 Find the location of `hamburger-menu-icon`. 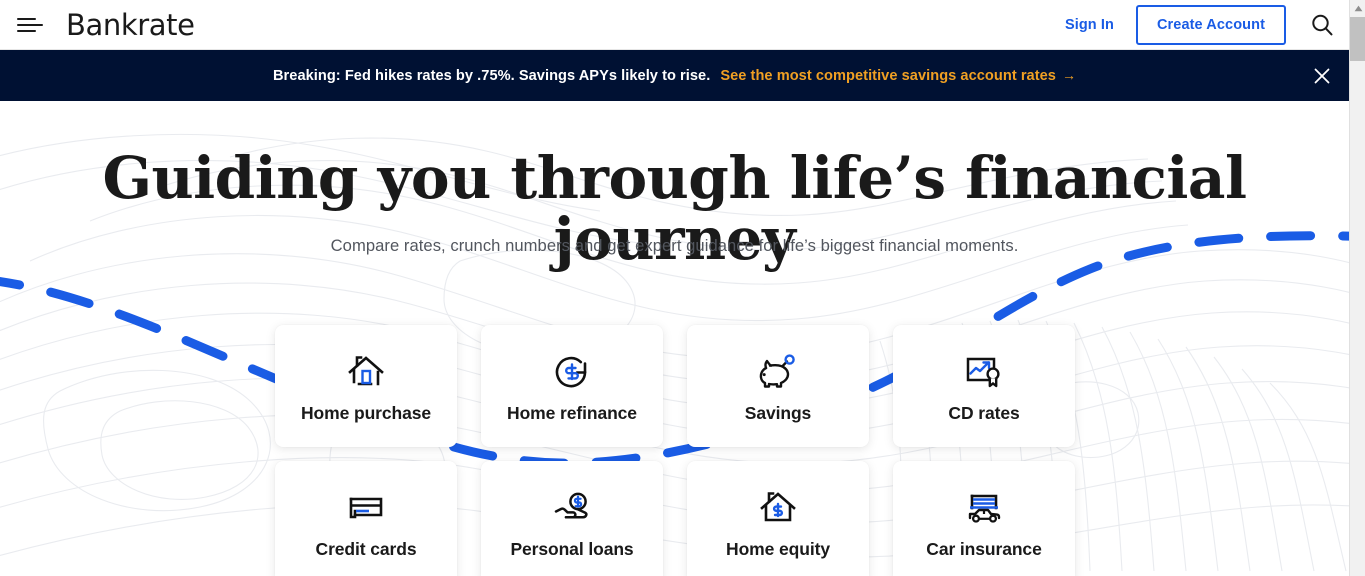

hamburger-menu-icon is located at coordinates (30, 25).